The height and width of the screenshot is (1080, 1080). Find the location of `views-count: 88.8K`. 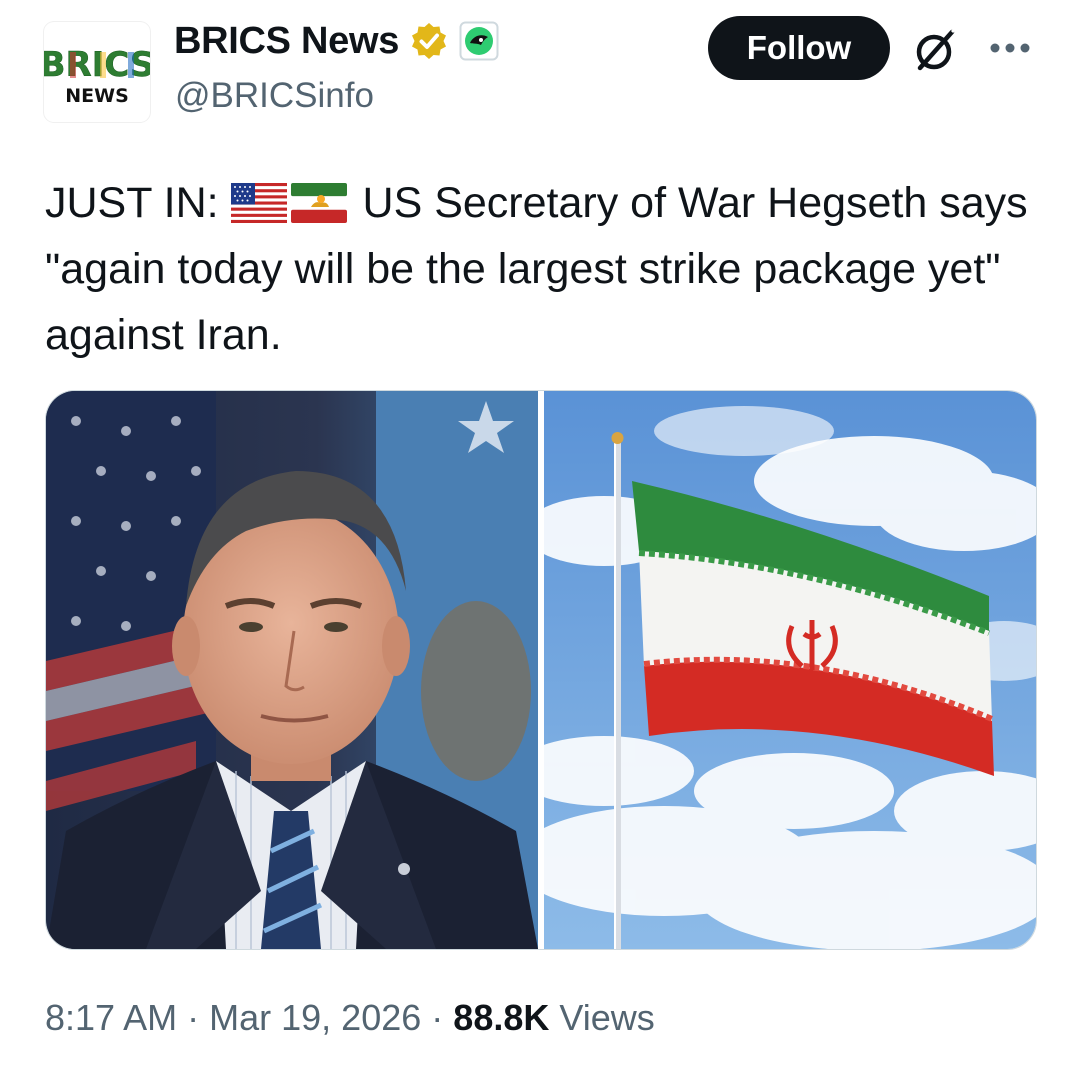

views-count: 88.8K is located at coordinates (501, 1017).